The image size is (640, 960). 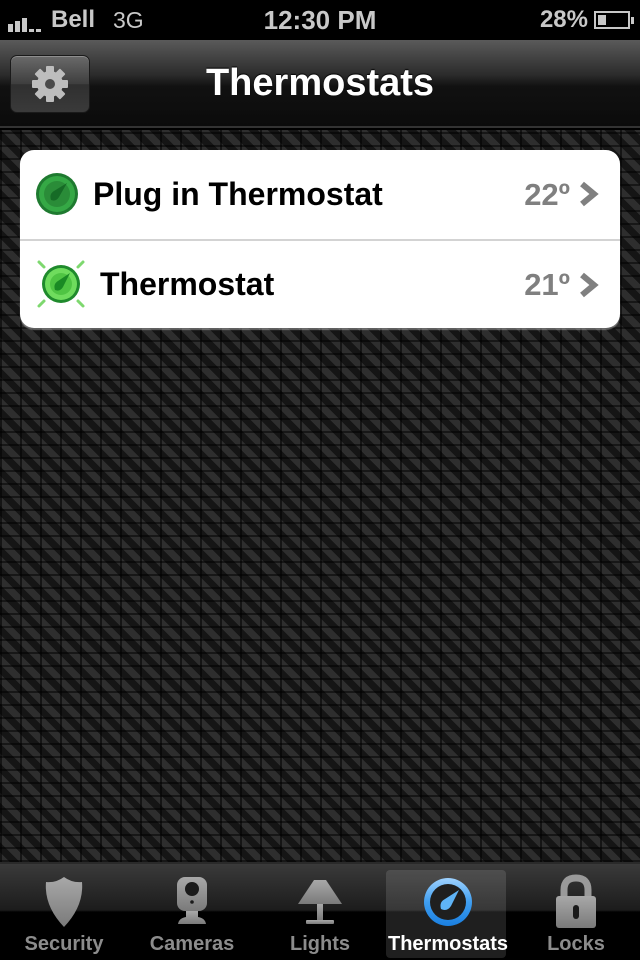 What do you see at coordinates (57, 194) in the screenshot?
I see `thermostat-icon` at bounding box center [57, 194].